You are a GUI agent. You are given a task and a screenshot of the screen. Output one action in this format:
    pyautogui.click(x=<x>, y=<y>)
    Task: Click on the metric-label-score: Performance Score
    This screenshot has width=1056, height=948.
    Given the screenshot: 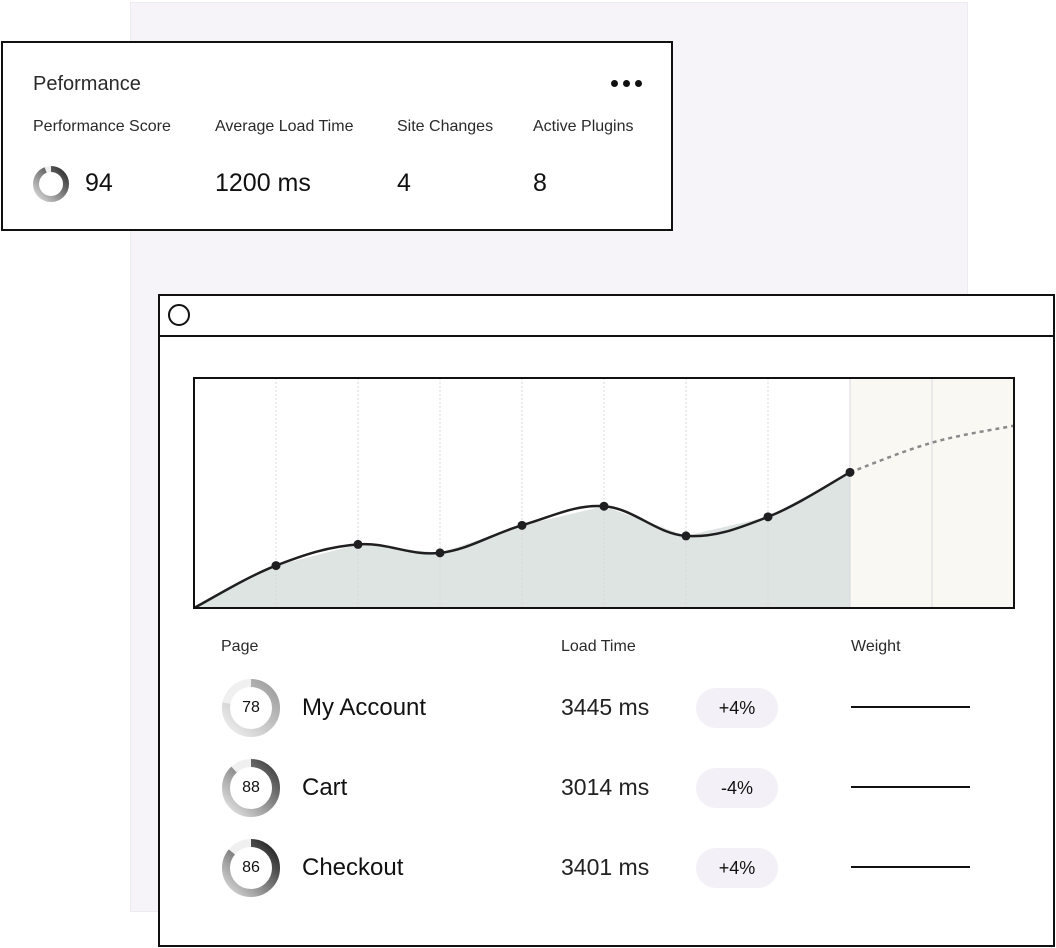 What is the action you would take?
    pyautogui.click(x=102, y=126)
    